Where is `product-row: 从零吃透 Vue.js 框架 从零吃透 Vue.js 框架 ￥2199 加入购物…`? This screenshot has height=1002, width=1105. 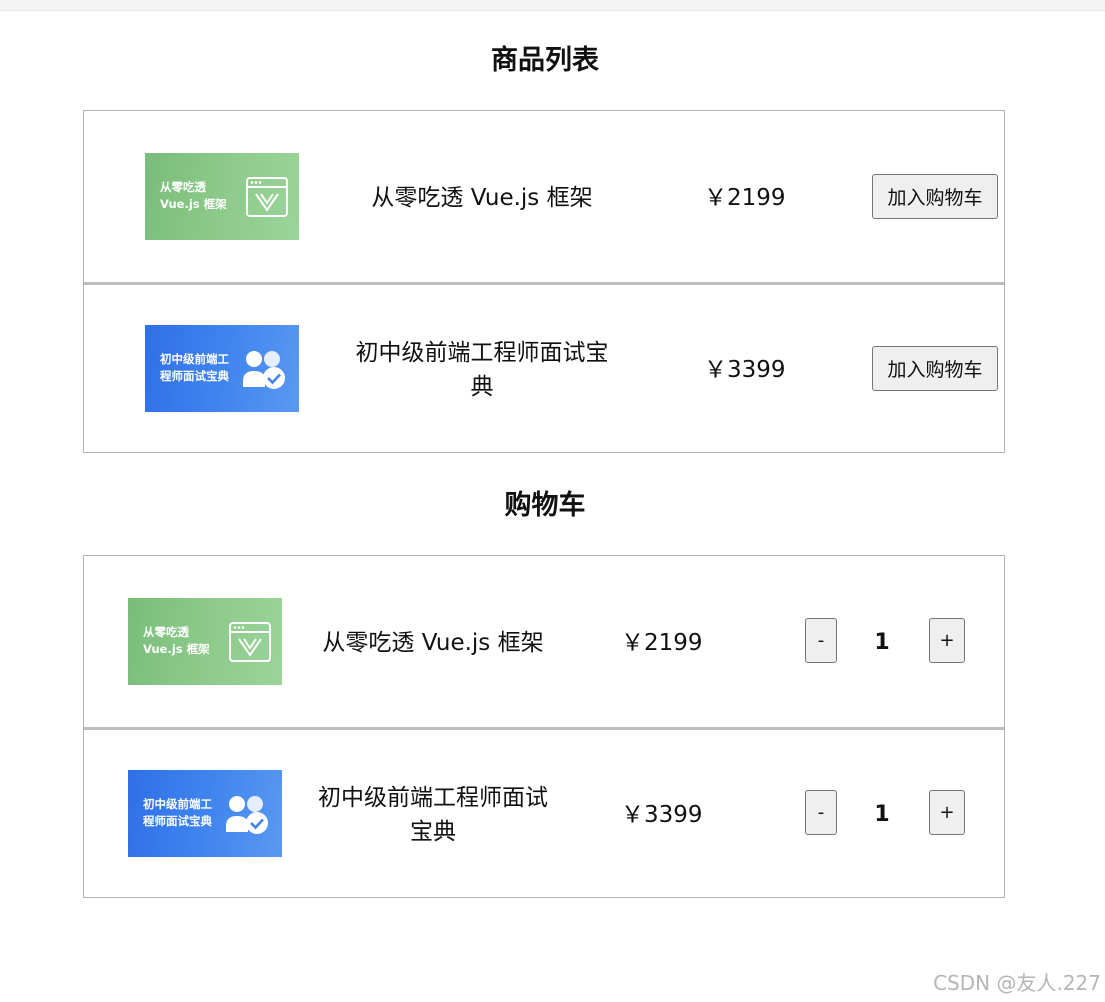
product-row: 从零吃透 Vue.js 框架 从零吃透 Vue.js 框架 ￥2199 加入购物… is located at coordinates (544, 196).